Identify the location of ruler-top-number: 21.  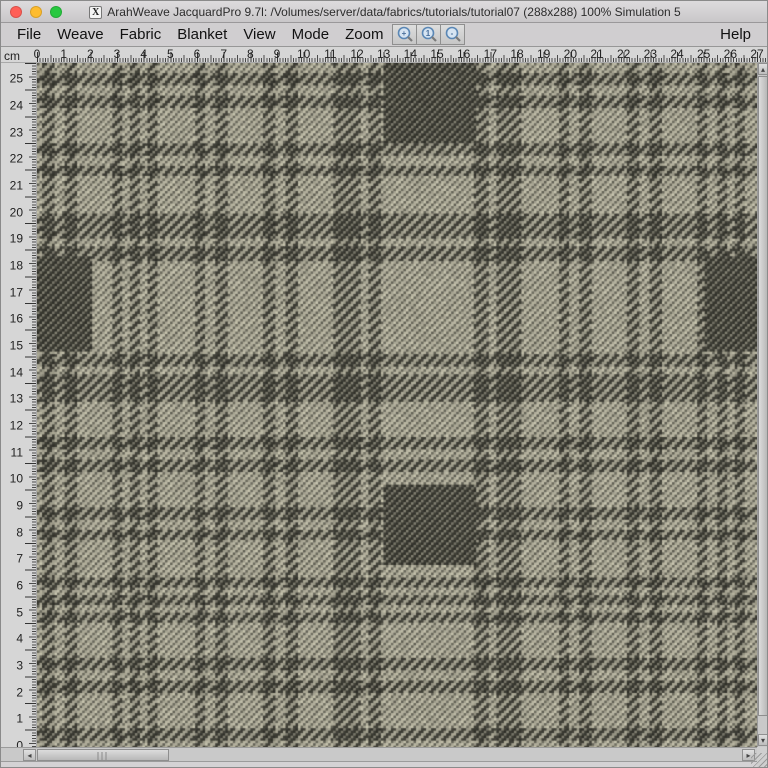
(597, 54).